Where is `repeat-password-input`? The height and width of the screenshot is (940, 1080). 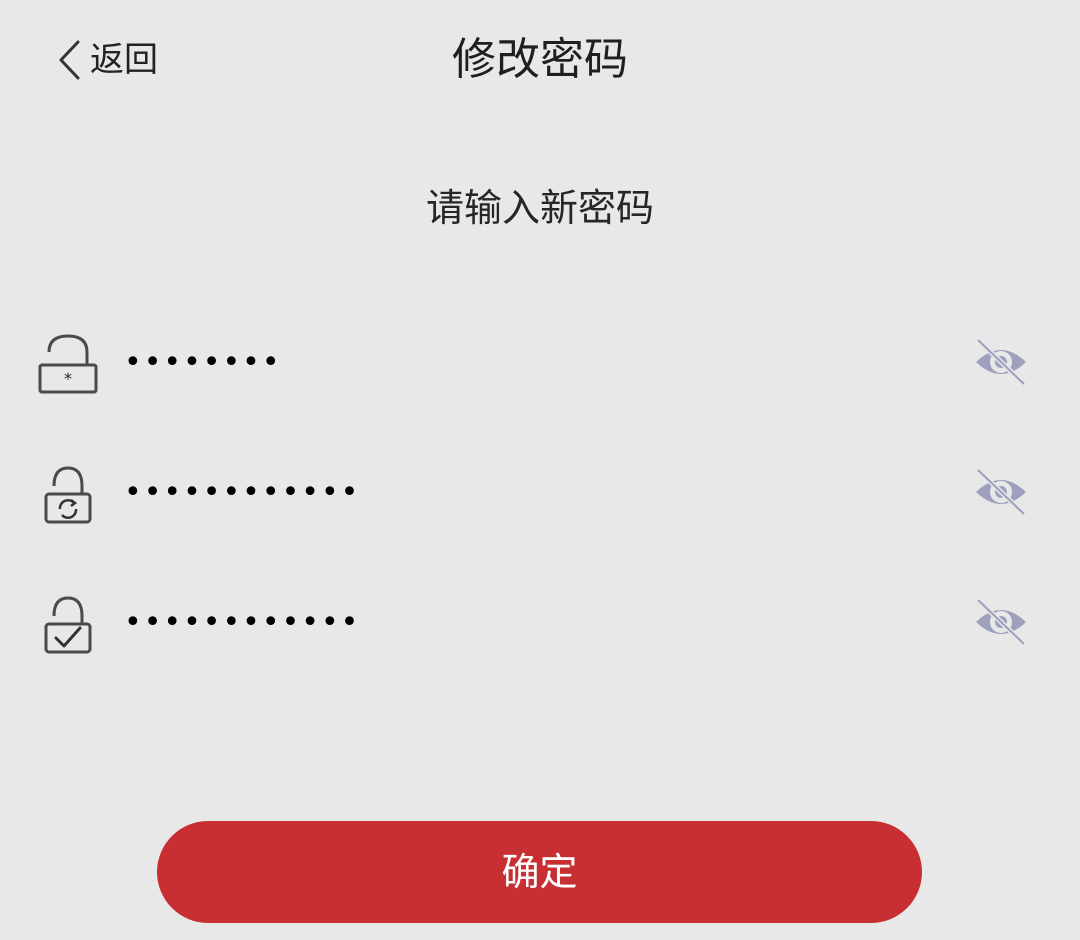
repeat-password-input is located at coordinates (534, 492).